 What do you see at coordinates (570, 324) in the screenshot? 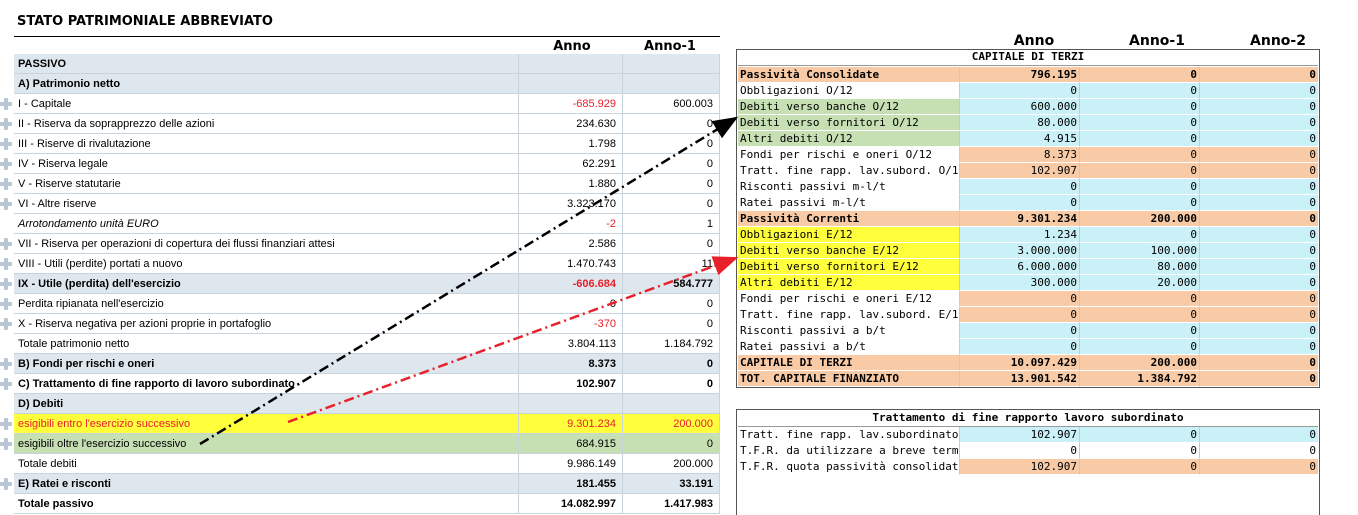
I see `cell-anno: -370` at bounding box center [570, 324].